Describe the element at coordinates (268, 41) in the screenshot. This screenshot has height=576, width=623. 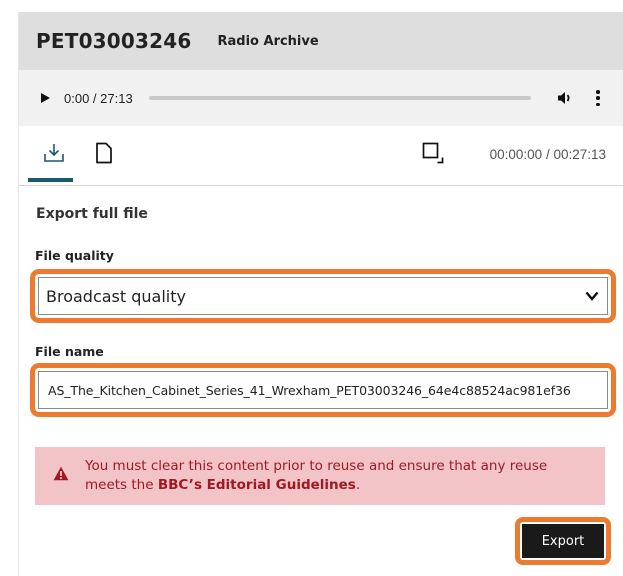
I see `page-subtitle: Radio Archive` at that location.